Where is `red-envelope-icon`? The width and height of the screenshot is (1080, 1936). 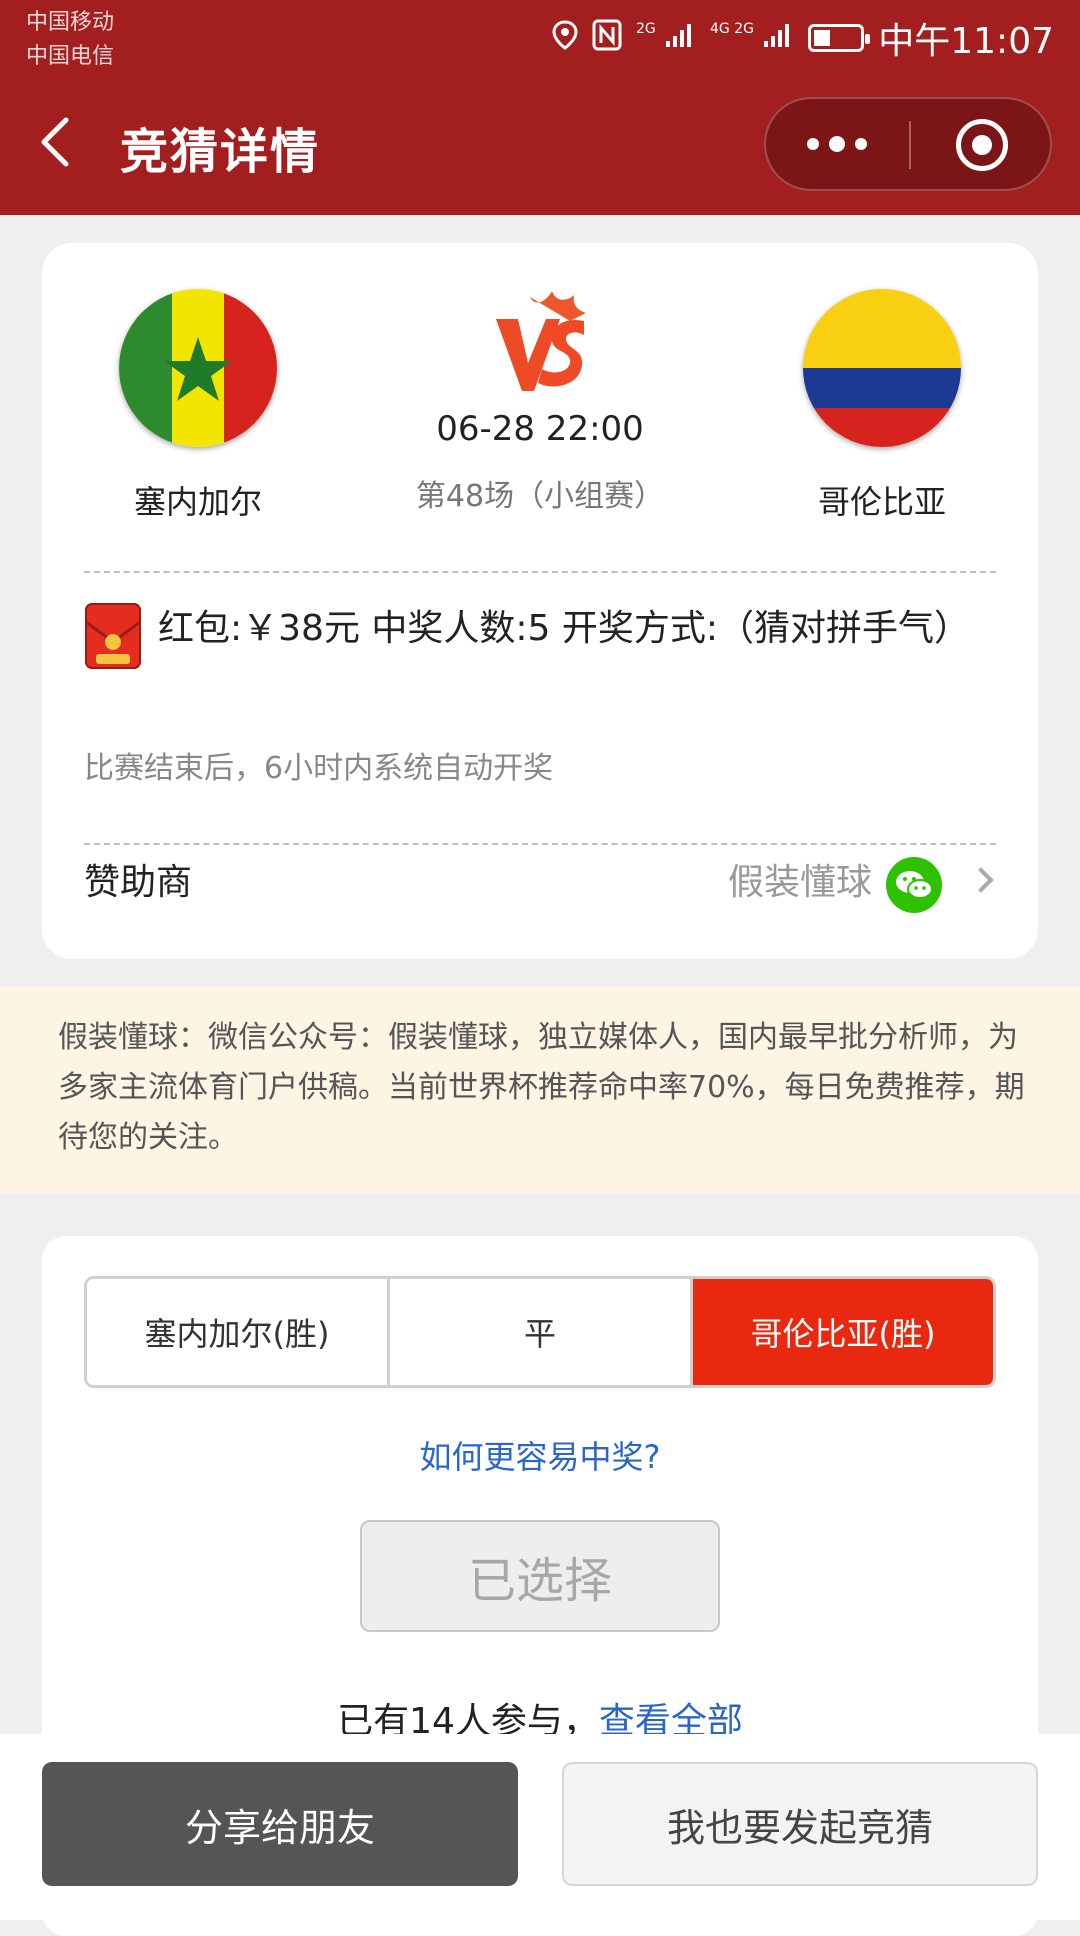
red-envelope-icon is located at coordinates (113, 636).